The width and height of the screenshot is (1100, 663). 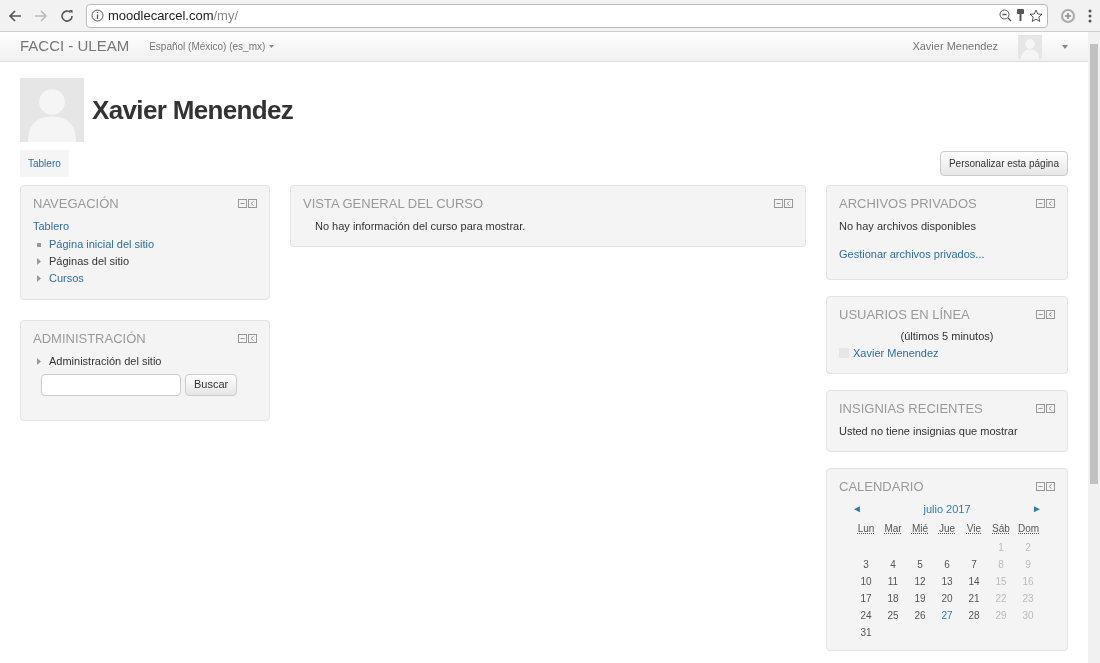 What do you see at coordinates (947, 509) in the screenshot?
I see `month-title: julio 2017` at bounding box center [947, 509].